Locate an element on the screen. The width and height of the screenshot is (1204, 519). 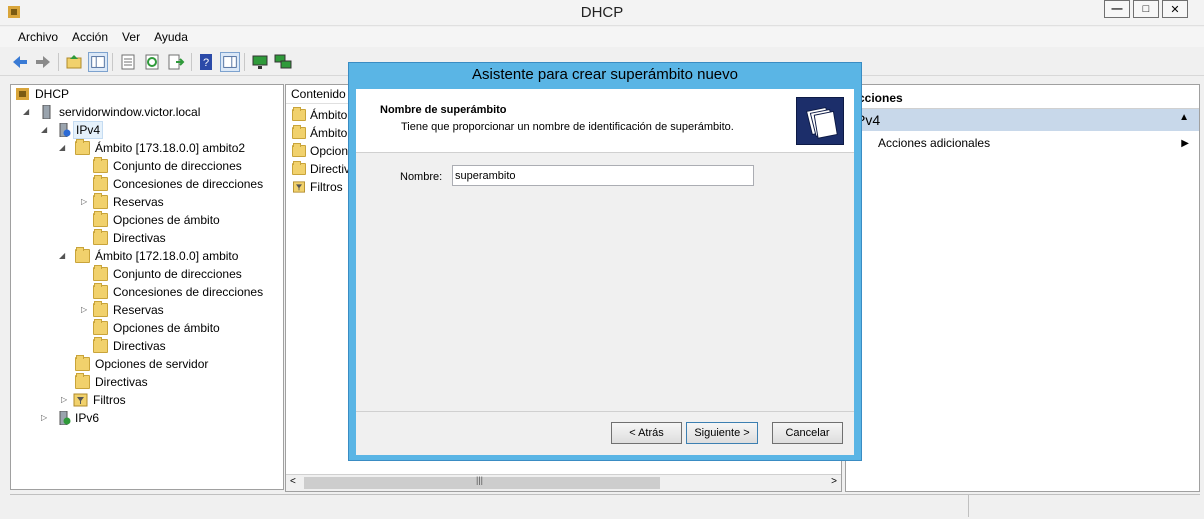
close-icon: ✕ is located at coordinates (1175, 9).